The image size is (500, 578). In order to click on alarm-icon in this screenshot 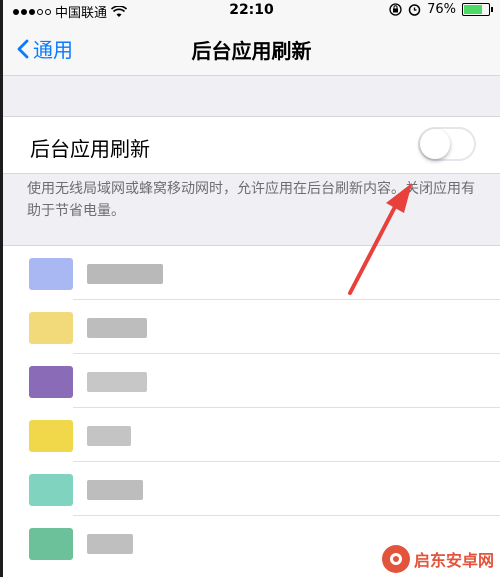, I will do `click(414, 10)`.